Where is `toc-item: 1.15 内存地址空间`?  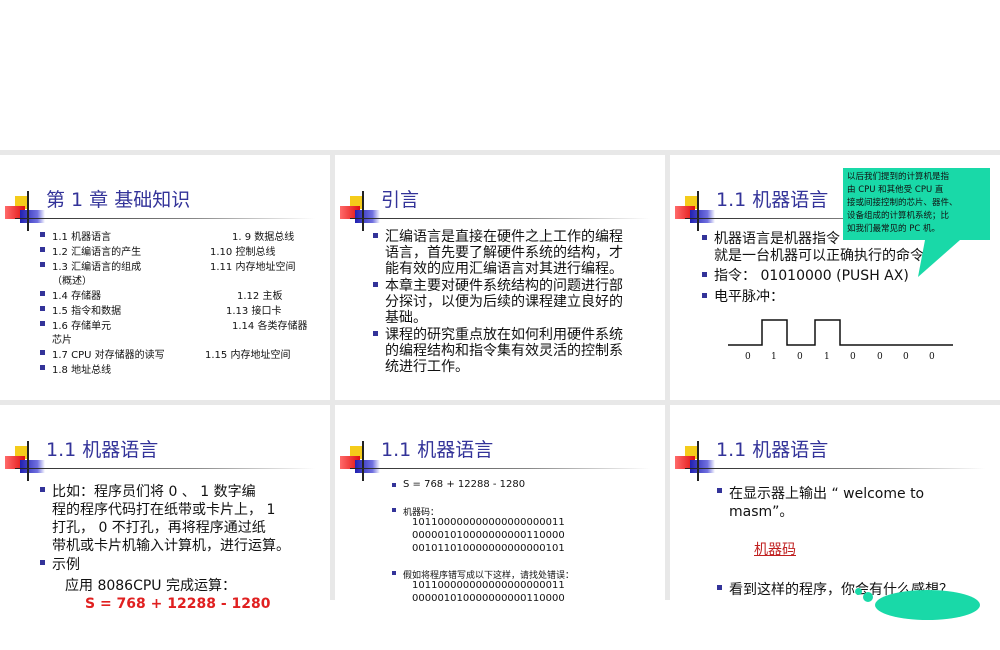
toc-item: 1.15 内存地址空间 is located at coordinates (248, 355).